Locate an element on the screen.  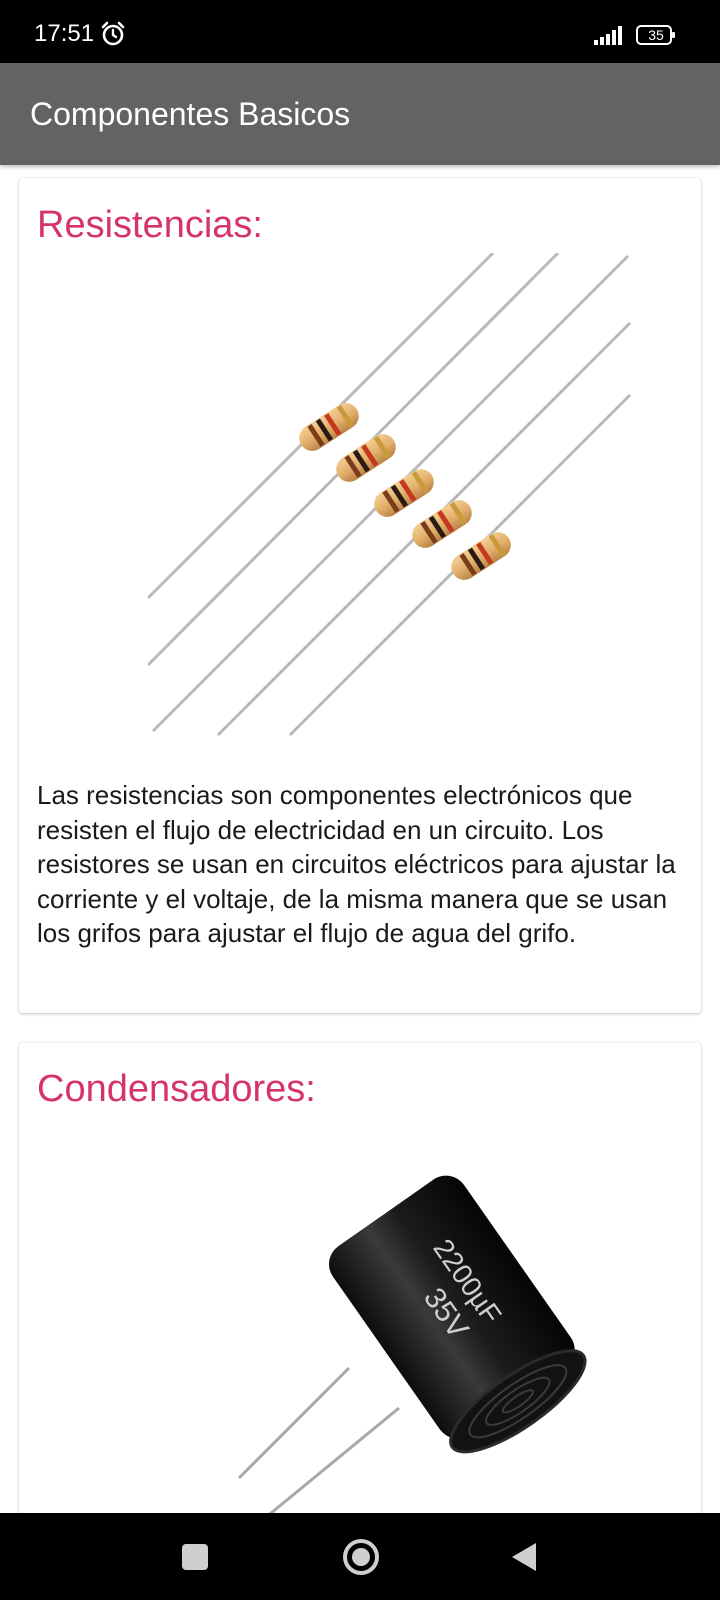
capacitor-image: 35V 2200µF is located at coordinates (412, 1344).